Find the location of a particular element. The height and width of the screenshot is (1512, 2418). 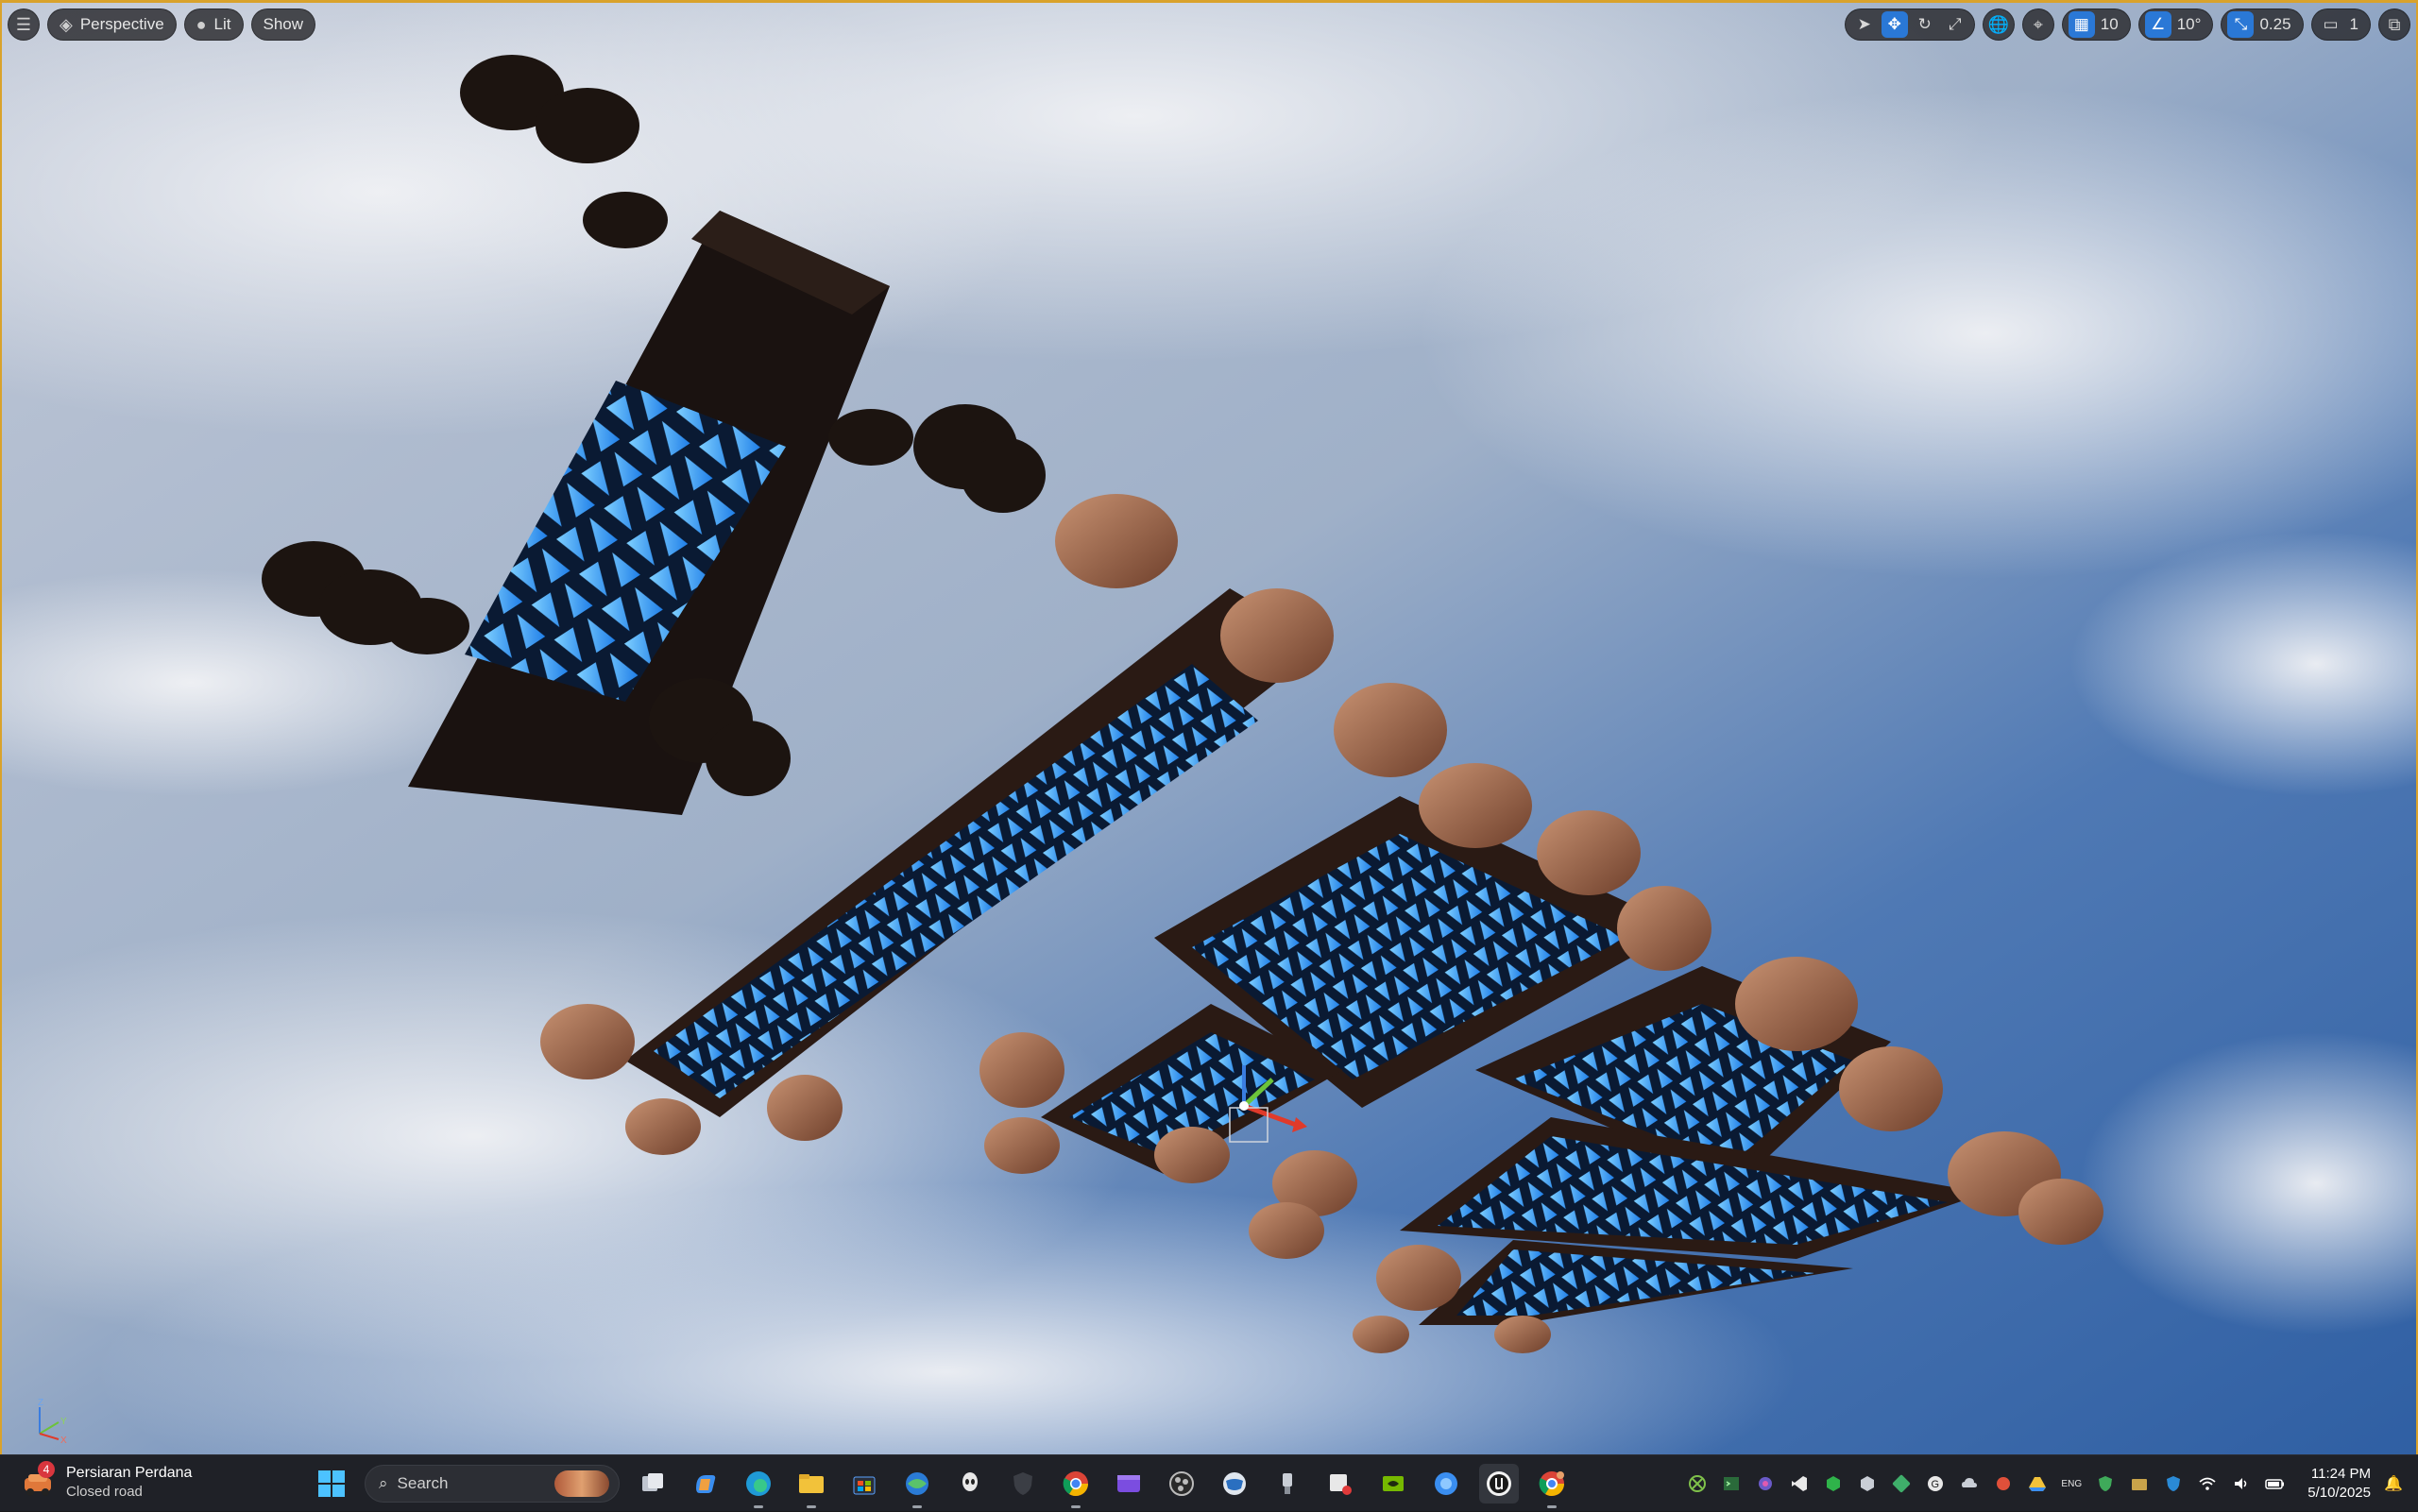

nvidia-icon is located at coordinates (1393, 1483).